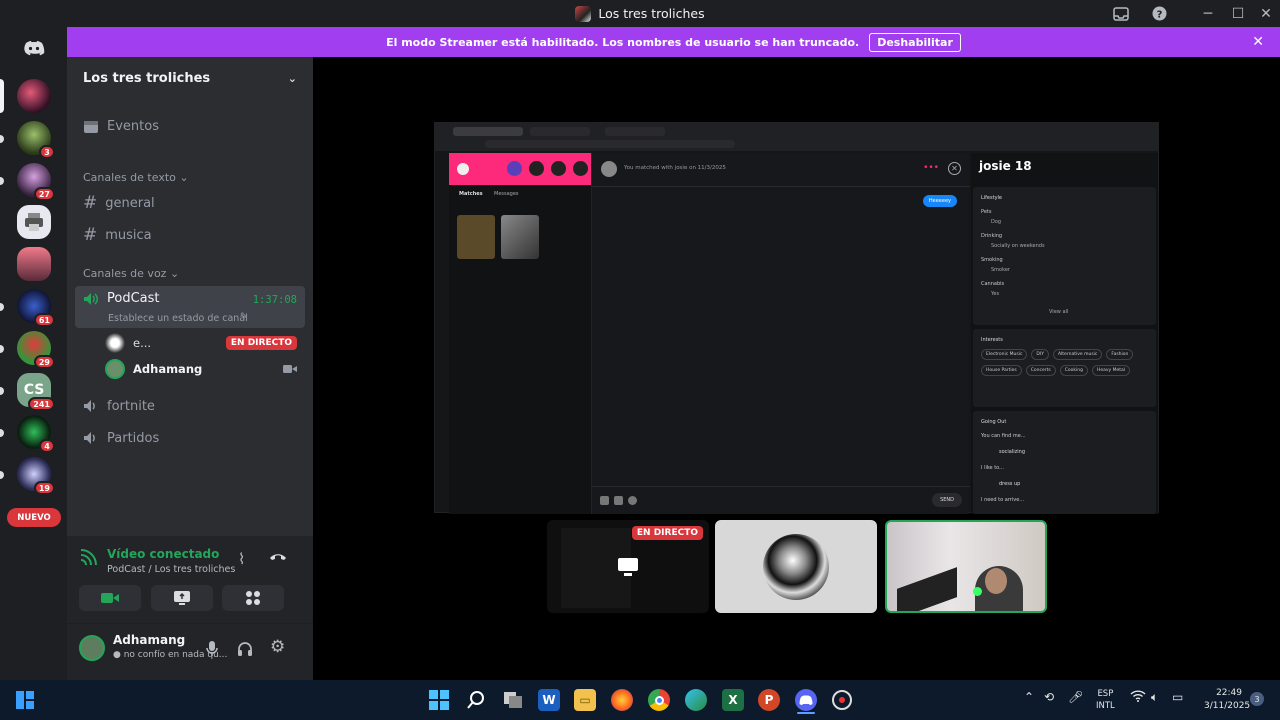 This screenshot has width=1280, height=720. I want to click on tab-messages: Messages, so click(506, 194).